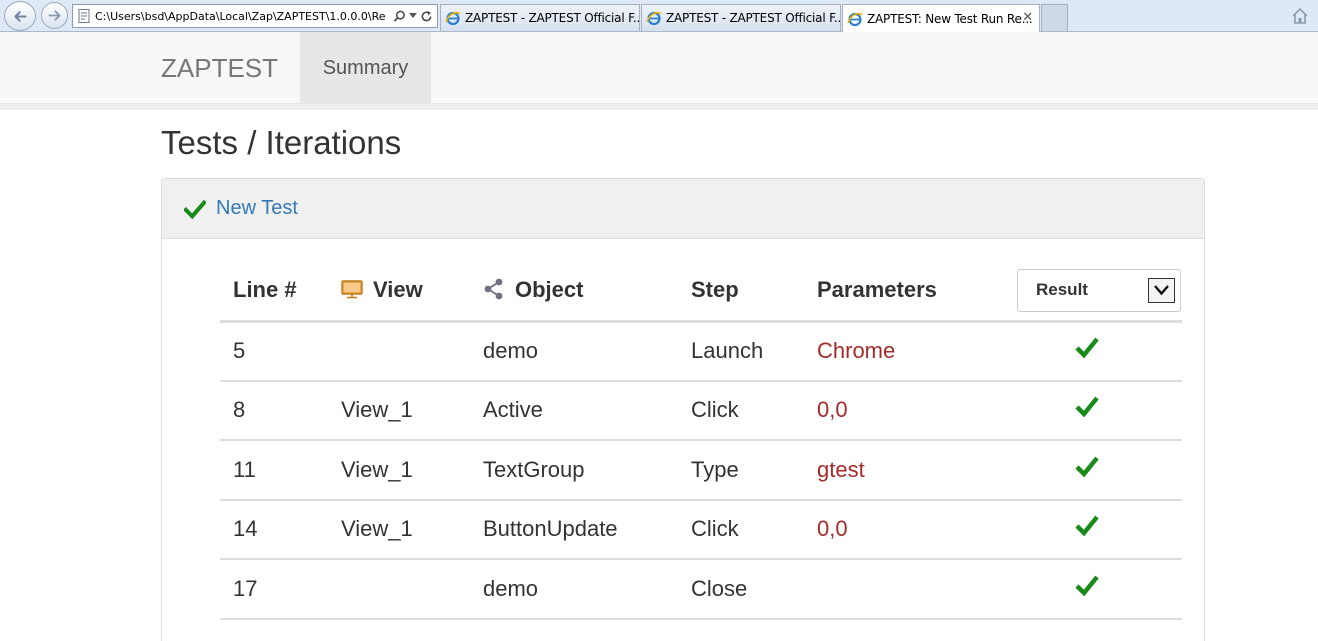 The width and height of the screenshot is (1318, 641). I want to click on header-view-label: View, so click(398, 290).